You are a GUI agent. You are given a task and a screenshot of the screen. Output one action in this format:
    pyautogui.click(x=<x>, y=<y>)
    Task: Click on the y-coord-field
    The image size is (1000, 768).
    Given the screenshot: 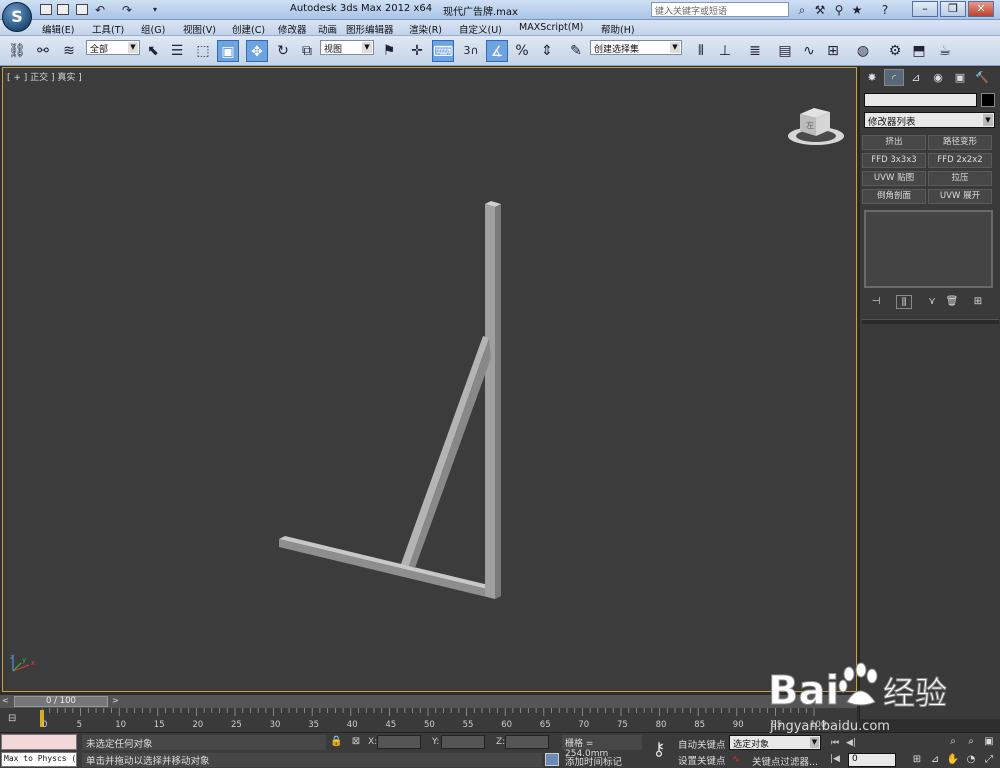 What is the action you would take?
    pyautogui.click(x=463, y=742)
    